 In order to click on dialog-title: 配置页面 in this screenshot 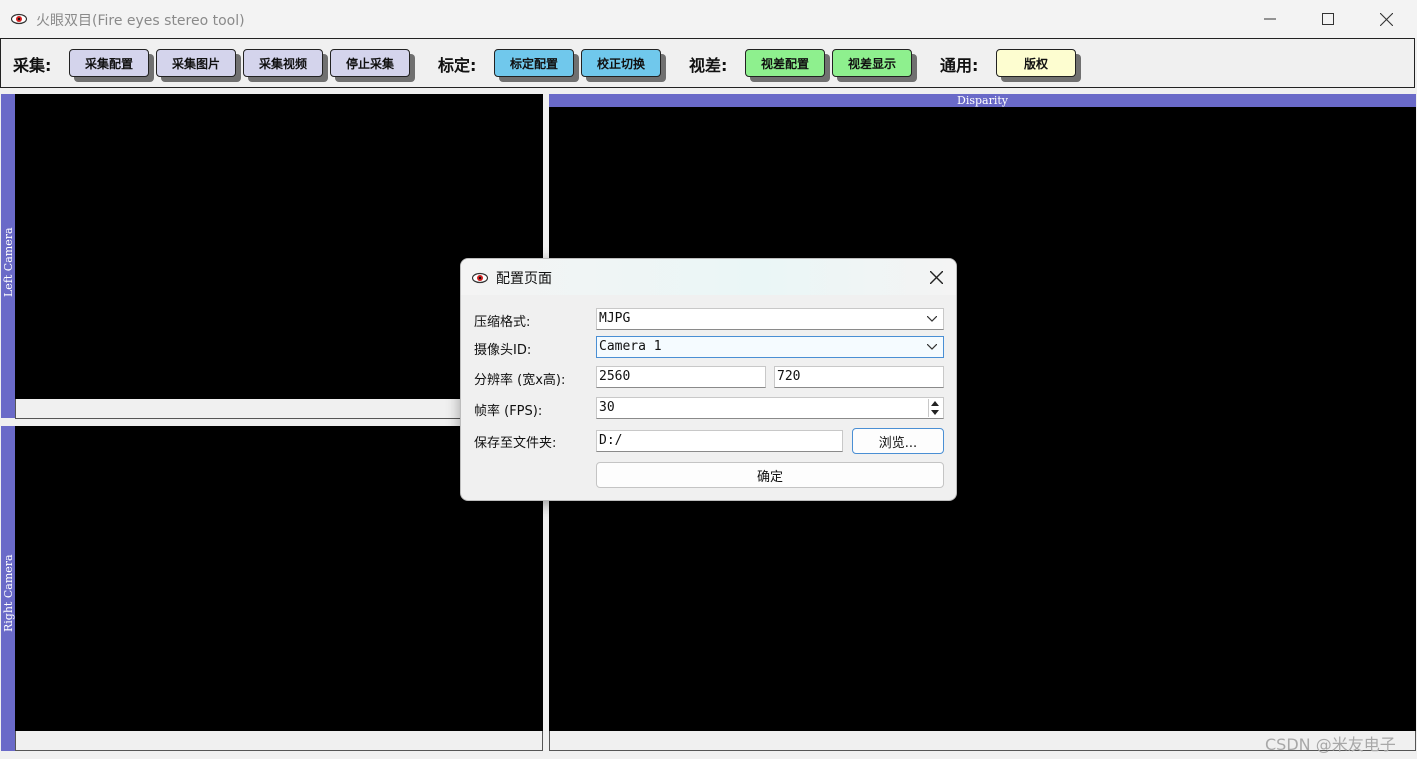, I will do `click(524, 279)`.